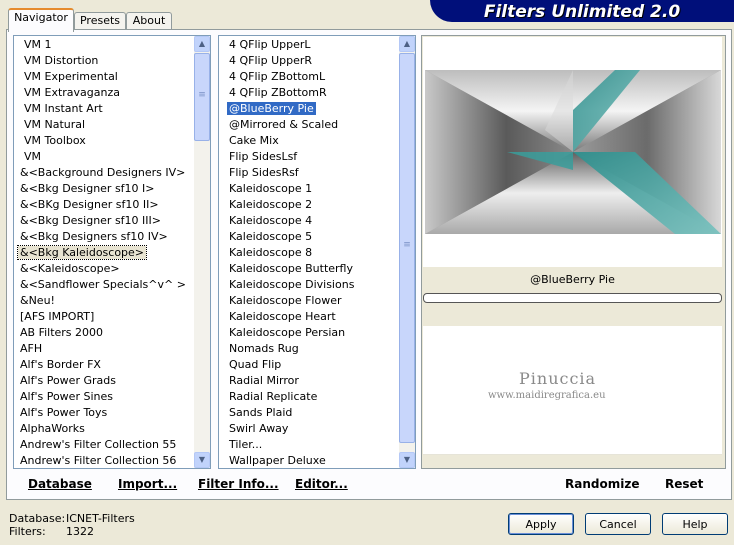  I want to click on filter-item: Swirl Away, so click(309, 429).